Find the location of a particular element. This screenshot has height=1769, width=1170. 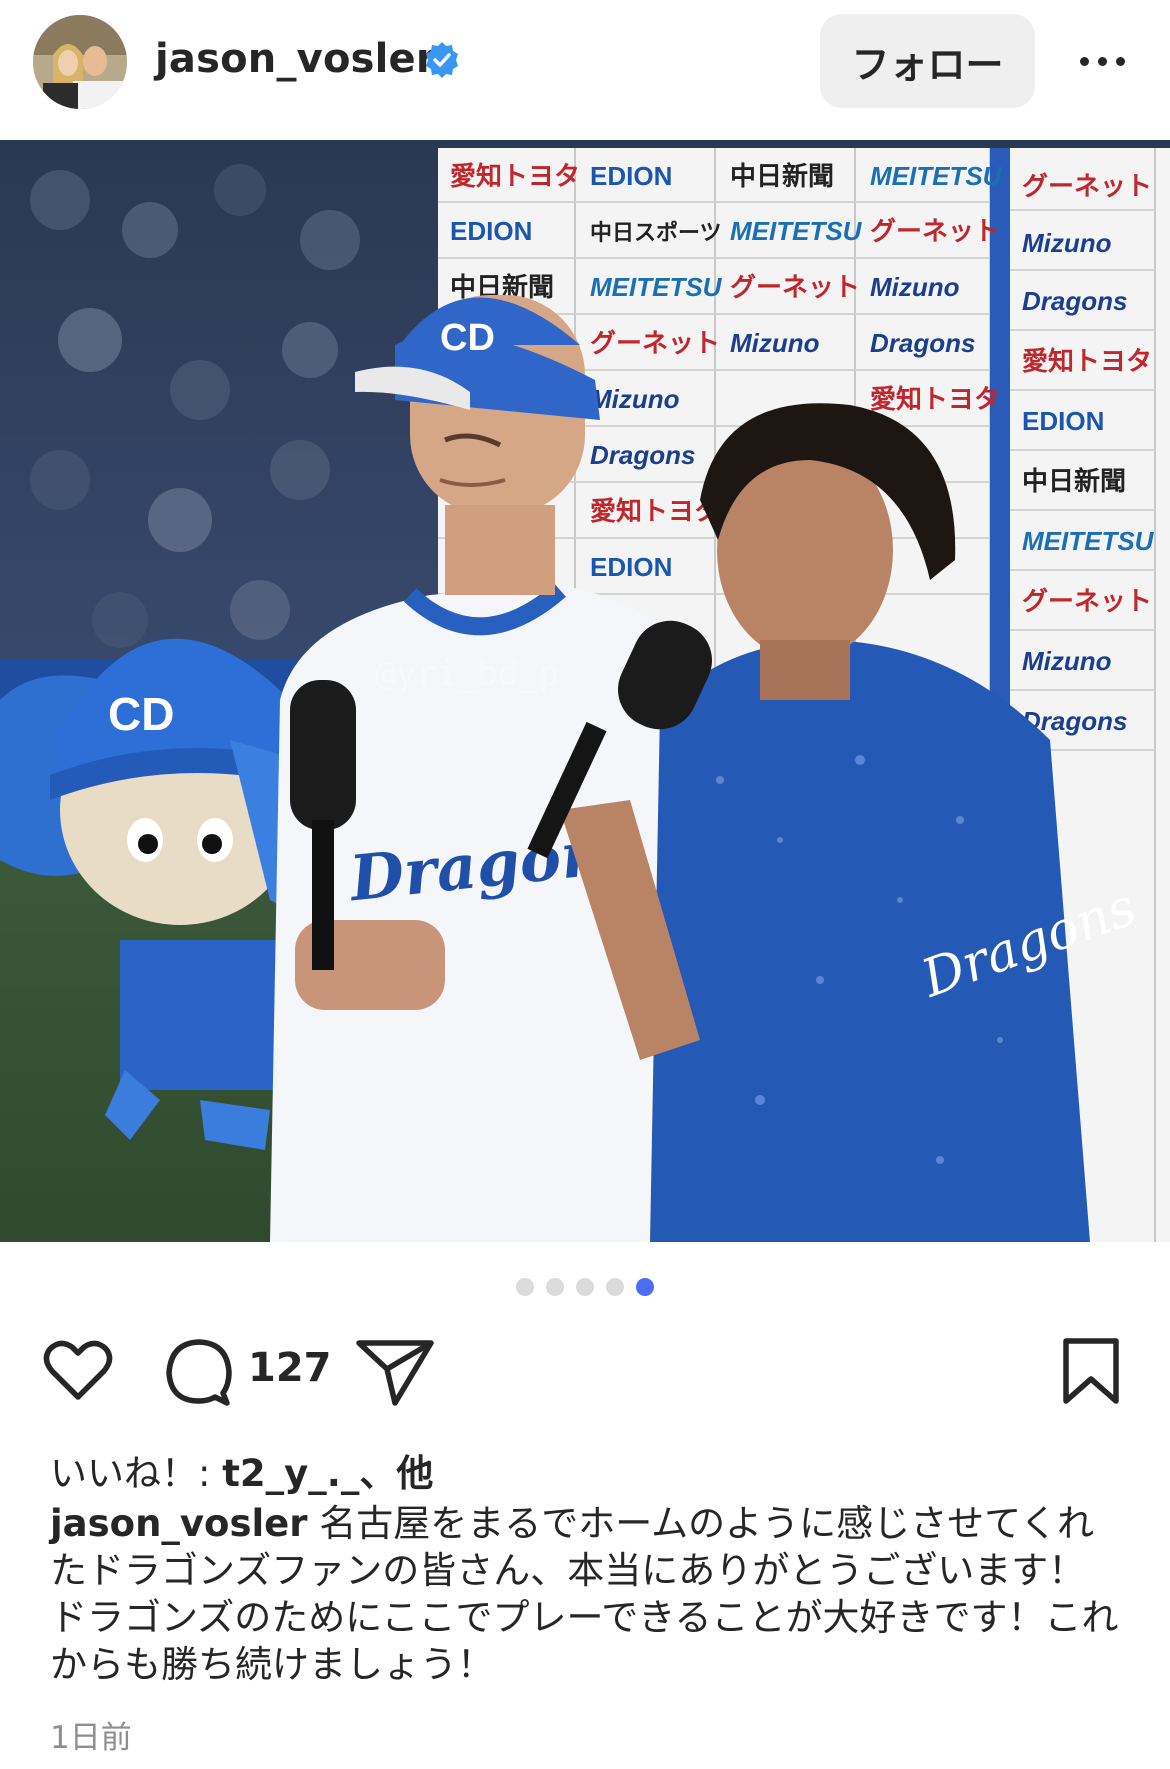

caption-username: jason_vosler is located at coordinates (179, 1523).